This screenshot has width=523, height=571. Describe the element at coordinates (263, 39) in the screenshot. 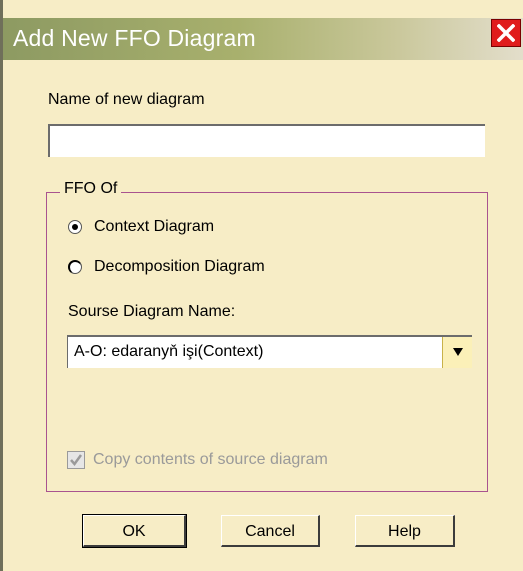

I see `title-bar: Add New FFO Diagram` at that location.